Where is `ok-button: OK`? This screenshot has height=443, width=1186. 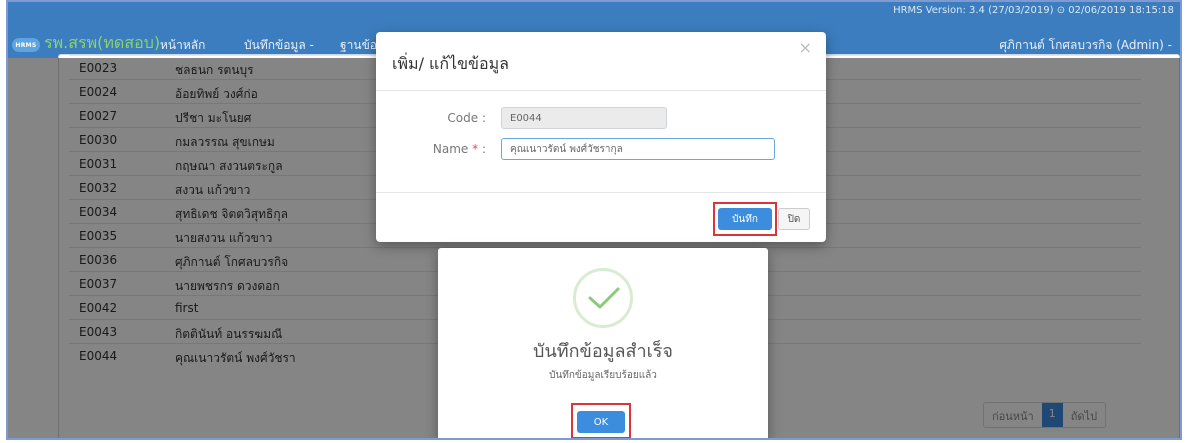
ok-button: OK is located at coordinates (601, 422).